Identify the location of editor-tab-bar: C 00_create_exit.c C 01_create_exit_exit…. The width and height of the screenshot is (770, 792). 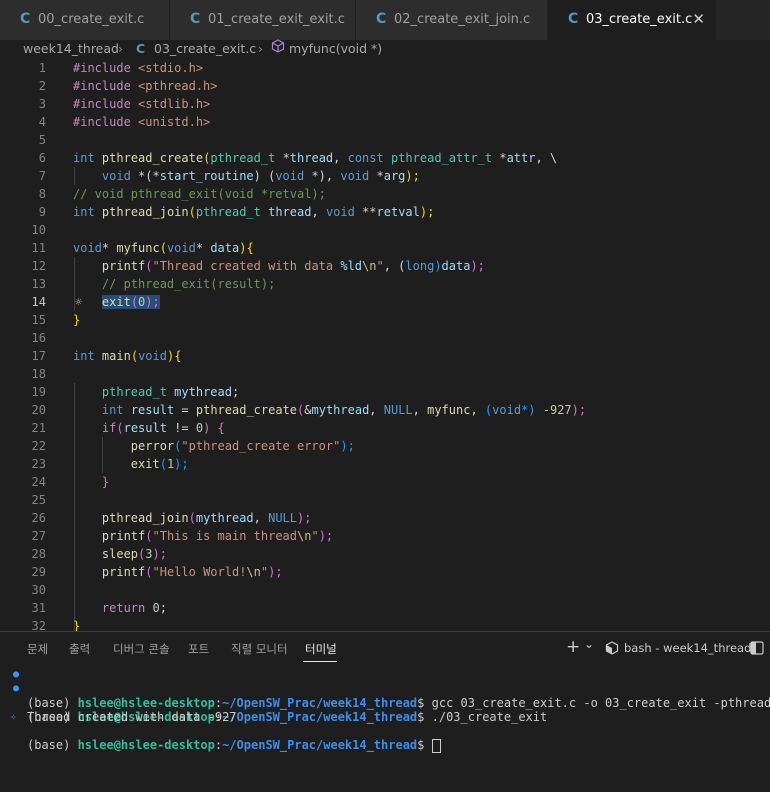
(385, 20).